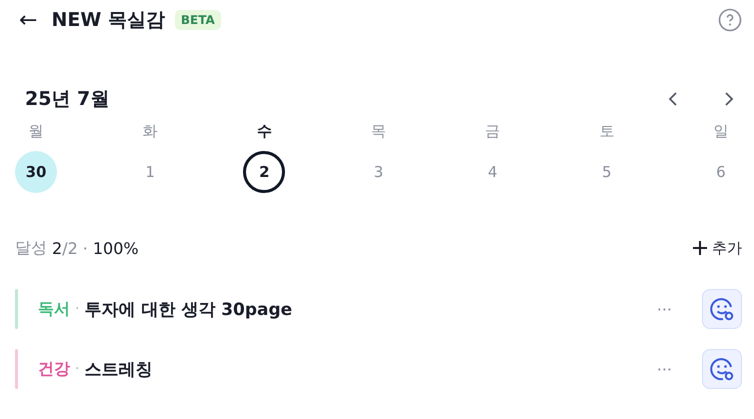 This screenshot has width=754, height=419. Describe the element at coordinates (115, 248) in the screenshot. I see `achievement-percent: 100%` at that location.